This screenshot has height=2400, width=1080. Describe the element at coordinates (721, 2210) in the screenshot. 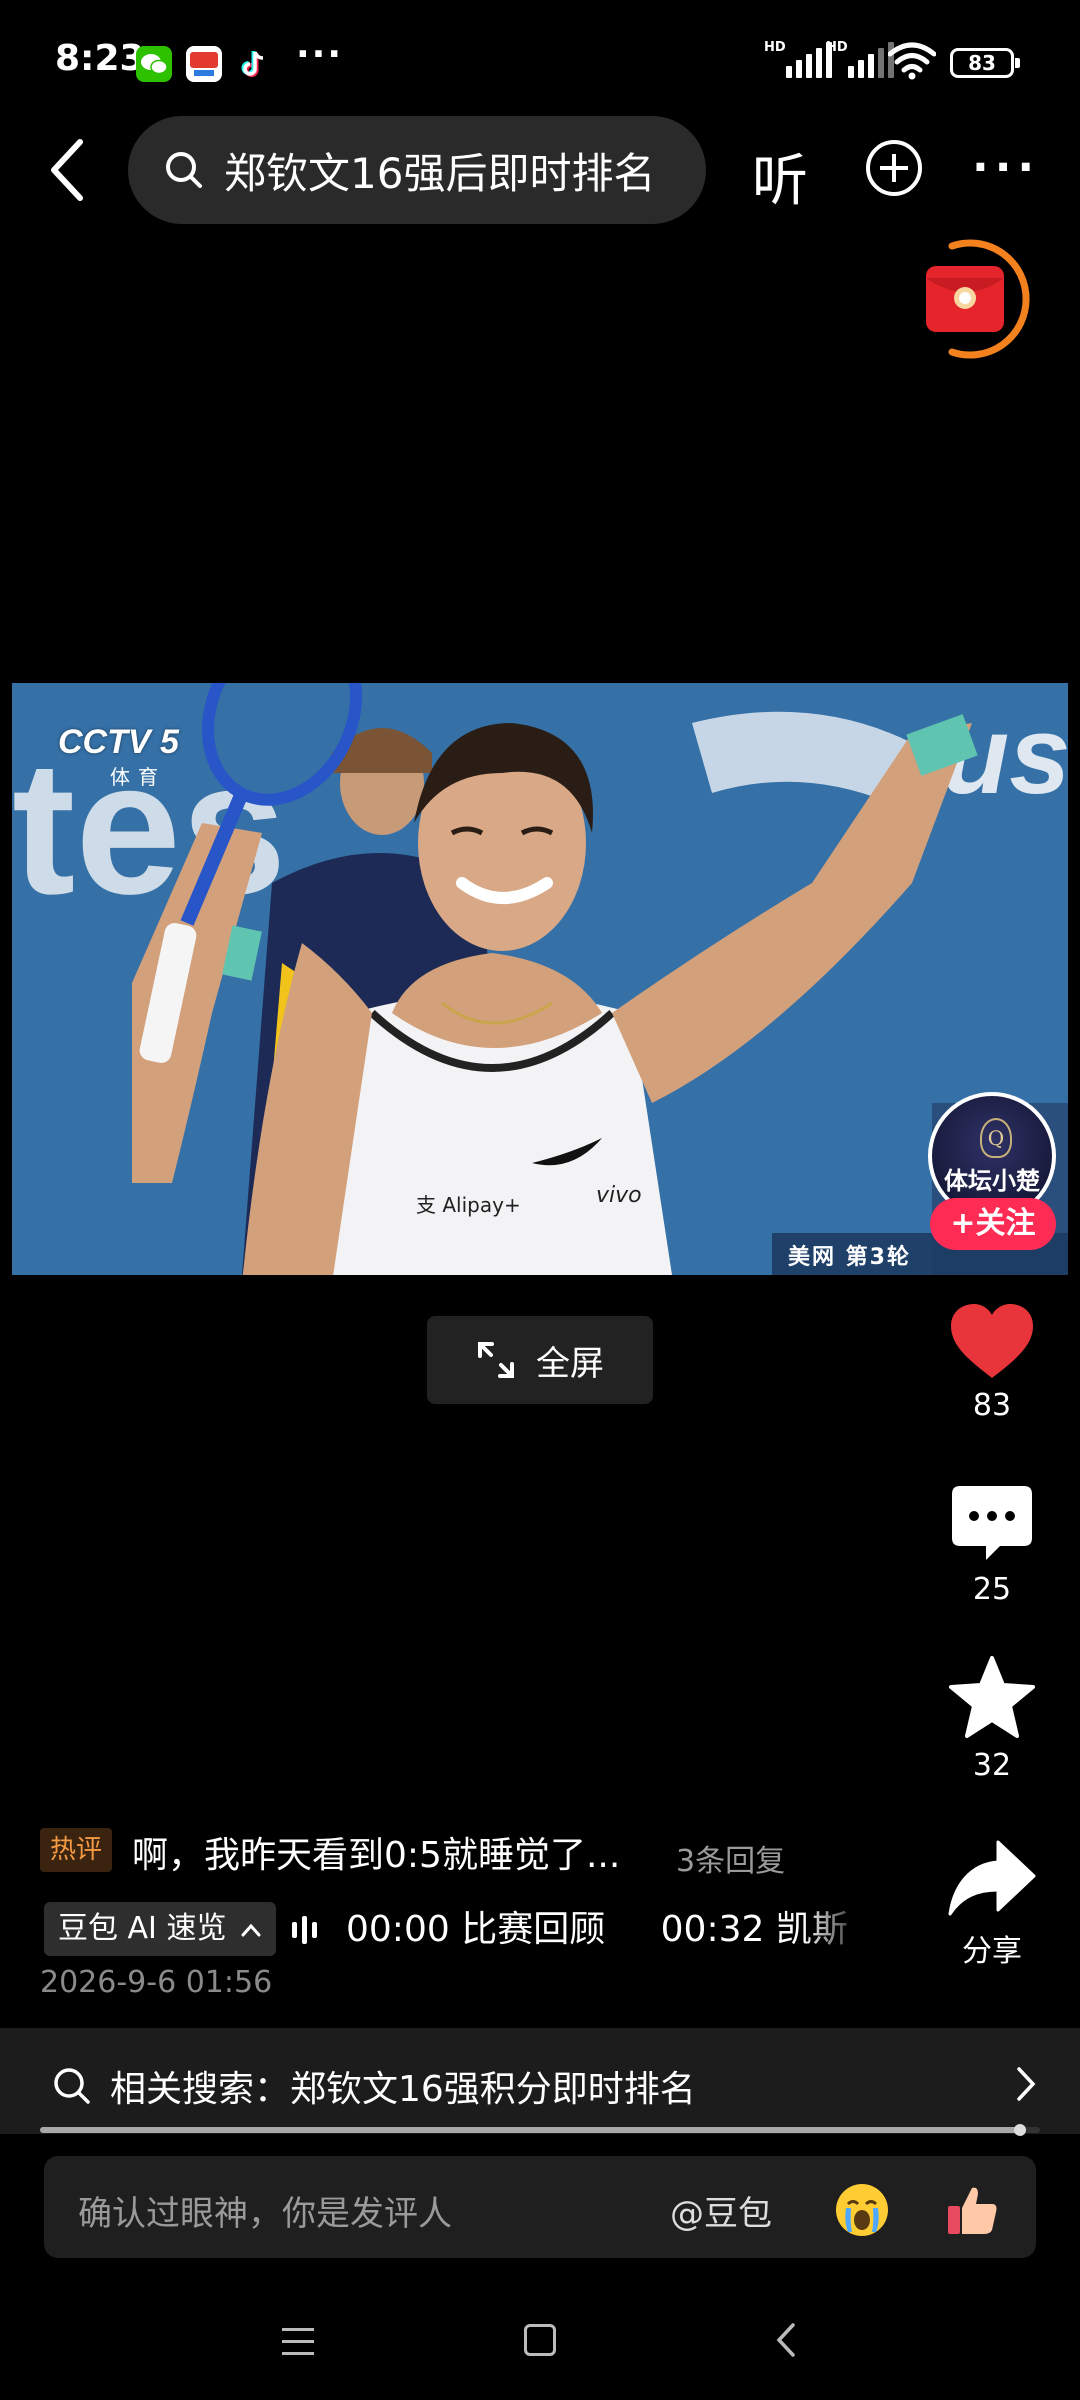

I see `mention-button: @豆包` at that location.